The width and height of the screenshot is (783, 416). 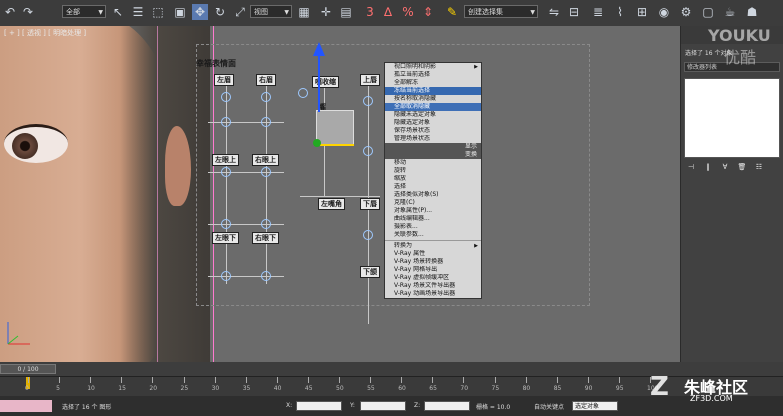 I want to click on control-left-eye-upper: 左眼上, so click(x=225, y=160).